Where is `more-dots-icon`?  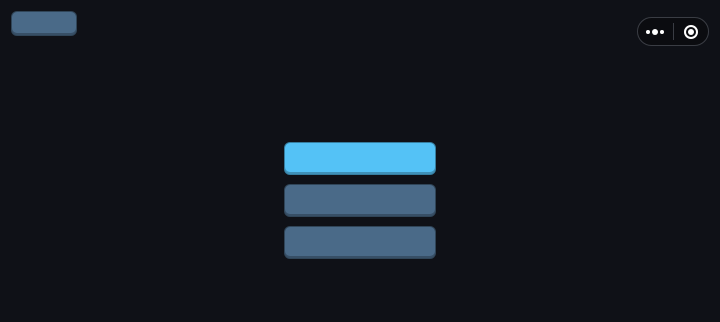
more-dots-icon is located at coordinates (655, 31).